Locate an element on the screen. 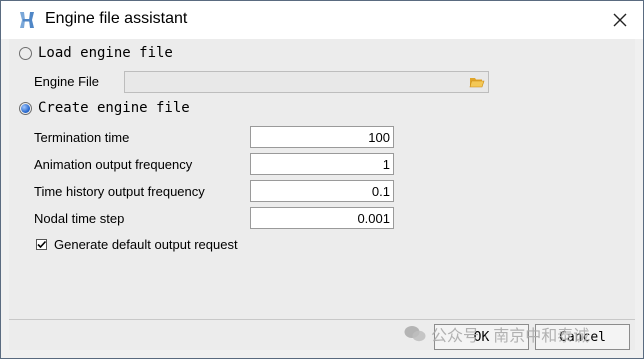 The image size is (644, 359). create-engine-file-option: Create engine file is located at coordinates (104, 108).